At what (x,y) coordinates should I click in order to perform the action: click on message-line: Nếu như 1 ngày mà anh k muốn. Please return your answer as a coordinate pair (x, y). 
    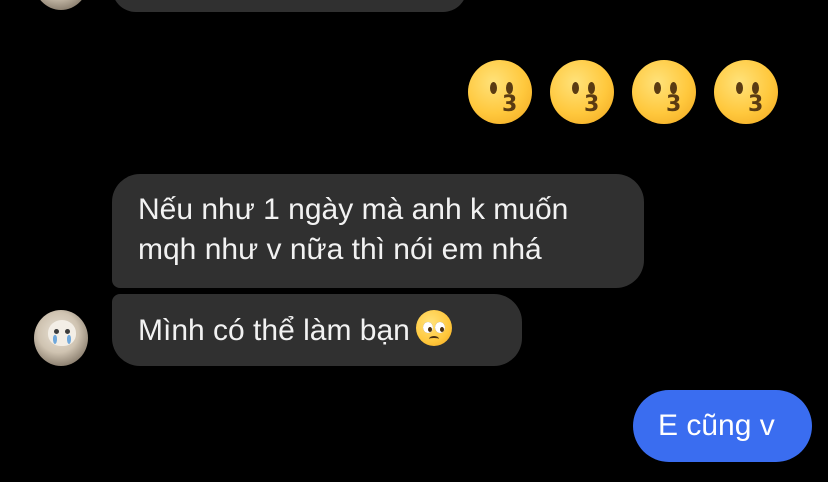
    Looking at the image, I should click on (353, 209).